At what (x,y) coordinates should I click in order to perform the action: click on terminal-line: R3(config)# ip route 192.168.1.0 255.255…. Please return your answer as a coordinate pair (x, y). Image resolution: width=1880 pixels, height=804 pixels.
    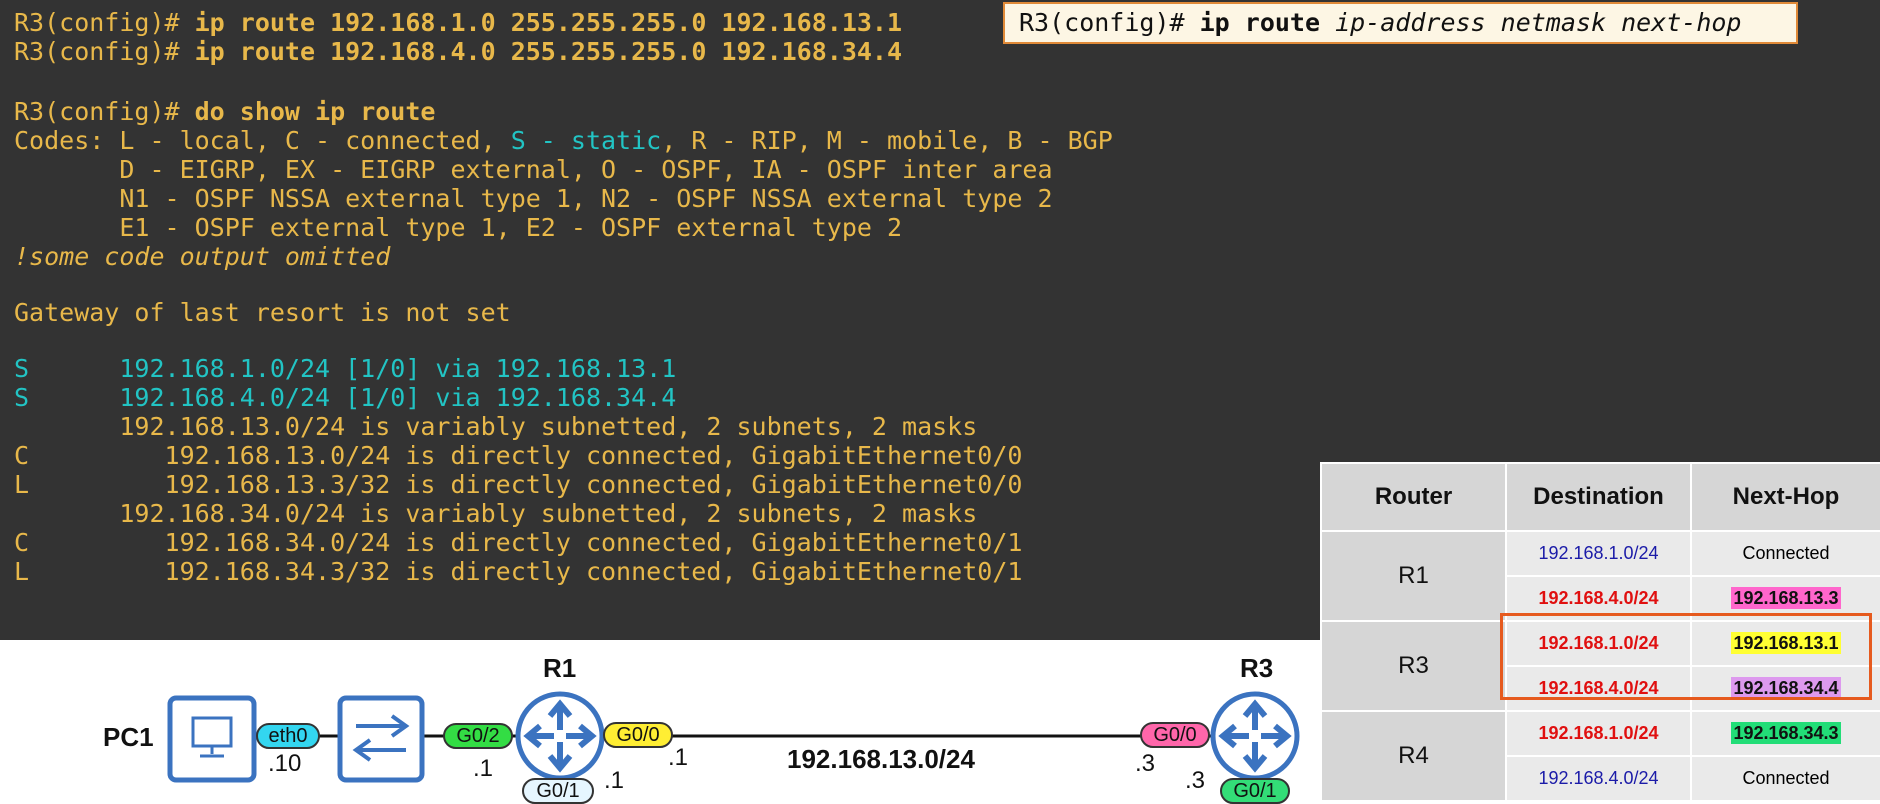
    Looking at the image, I should click on (458, 22).